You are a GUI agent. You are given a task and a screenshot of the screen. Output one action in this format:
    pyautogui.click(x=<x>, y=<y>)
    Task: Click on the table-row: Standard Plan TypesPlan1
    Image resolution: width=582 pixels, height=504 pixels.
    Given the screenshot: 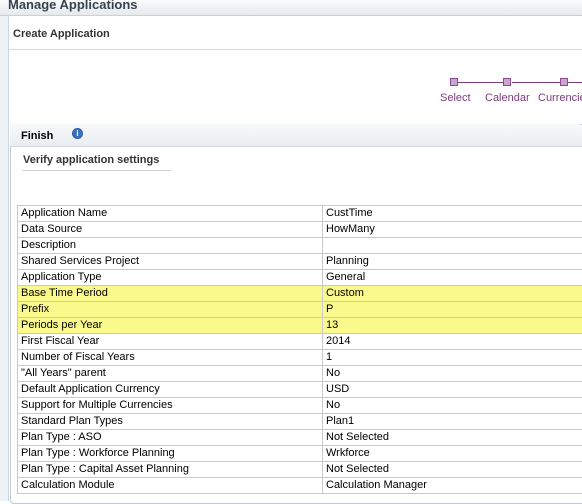 What is the action you would take?
    pyautogui.click(x=300, y=422)
    